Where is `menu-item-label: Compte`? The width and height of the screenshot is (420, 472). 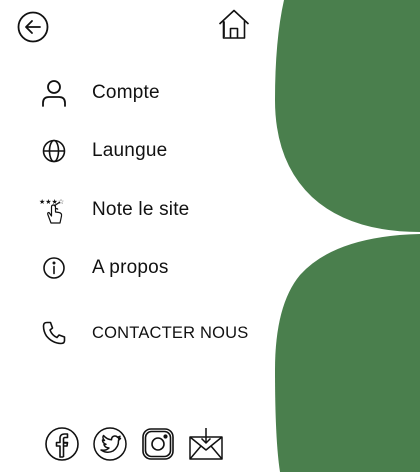 menu-item-label: Compte is located at coordinates (126, 92).